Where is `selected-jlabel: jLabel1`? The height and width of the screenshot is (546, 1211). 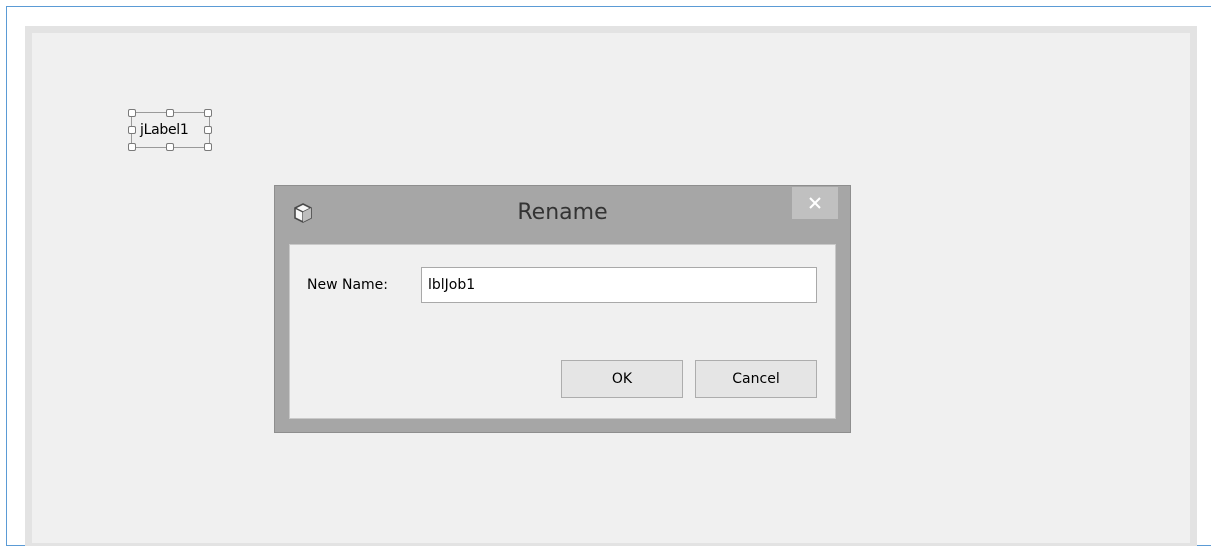 selected-jlabel: jLabel1 is located at coordinates (170, 130).